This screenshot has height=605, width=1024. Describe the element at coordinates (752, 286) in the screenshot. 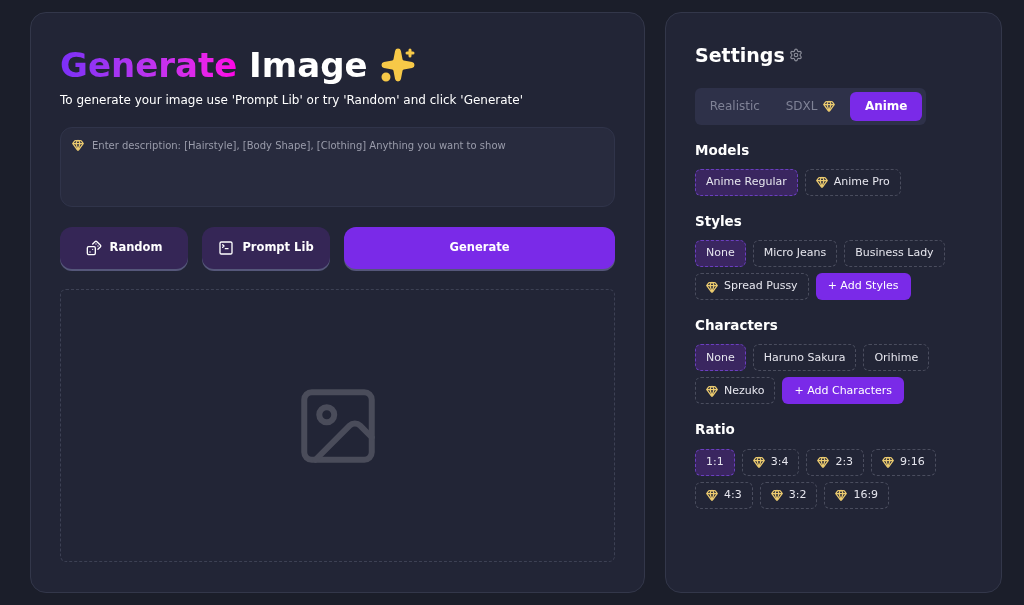

I see `option-chip: Spread Pussy` at that location.